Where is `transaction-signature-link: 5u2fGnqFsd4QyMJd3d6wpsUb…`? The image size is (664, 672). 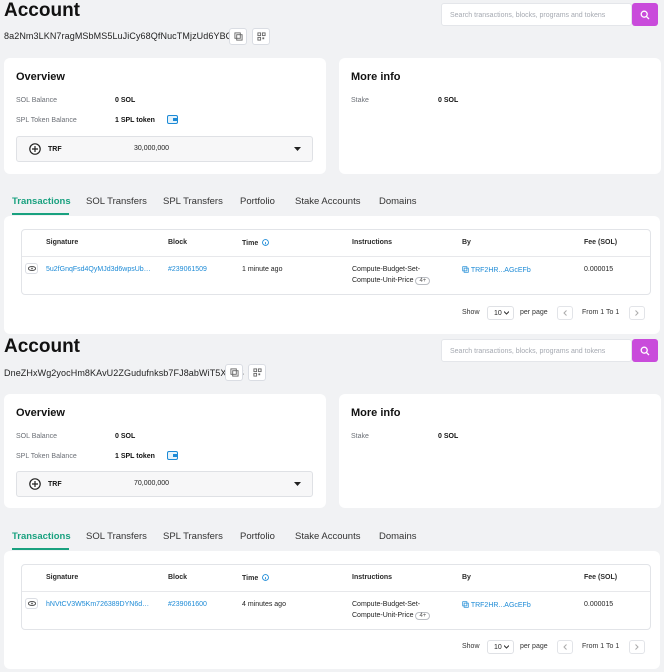 transaction-signature-link: 5u2fGnqFsd4QyMJd3d6wpsUb… is located at coordinates (98, 269).